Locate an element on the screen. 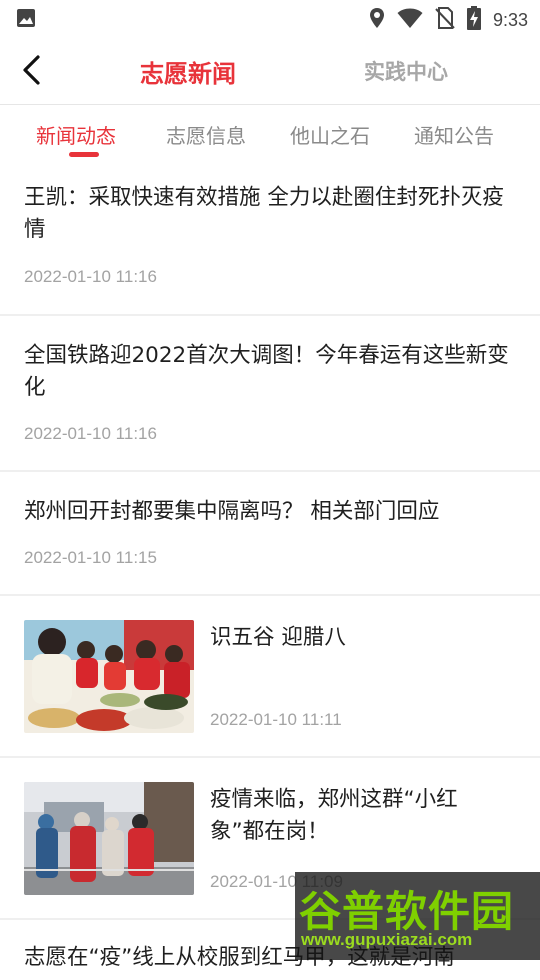 This screenshot has height=980, width=540. news-item: 郑州回开封都要集中隔离吗？ 相关部门回应 2022-01-10 11:15 is located at coordinates (270, 534).